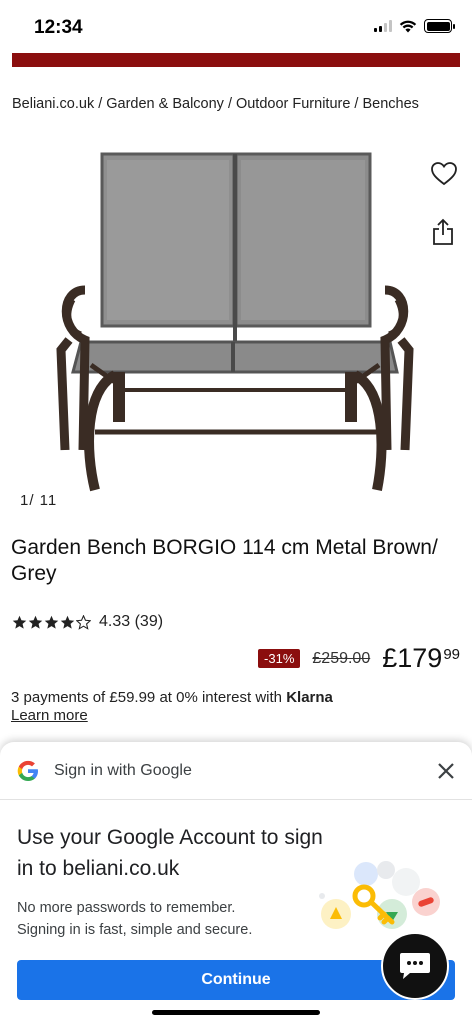 The image size is (472, 1024). What do you see at coordinates (390, 104) in the screenshot?
I see `breadcrumb-benches: Benches` at bounding box center [390, 104].